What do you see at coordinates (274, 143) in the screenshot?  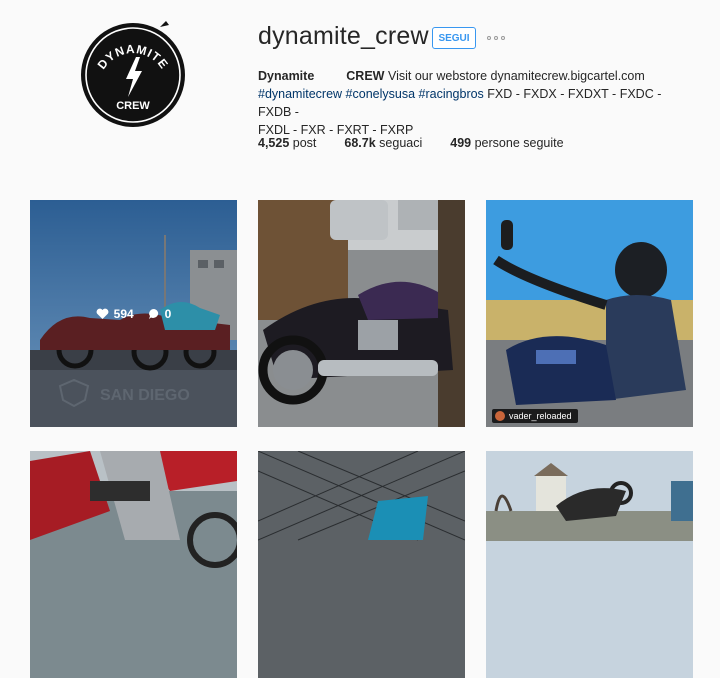 I see `posts-count: 4,525` at bounding box center [274, 143].